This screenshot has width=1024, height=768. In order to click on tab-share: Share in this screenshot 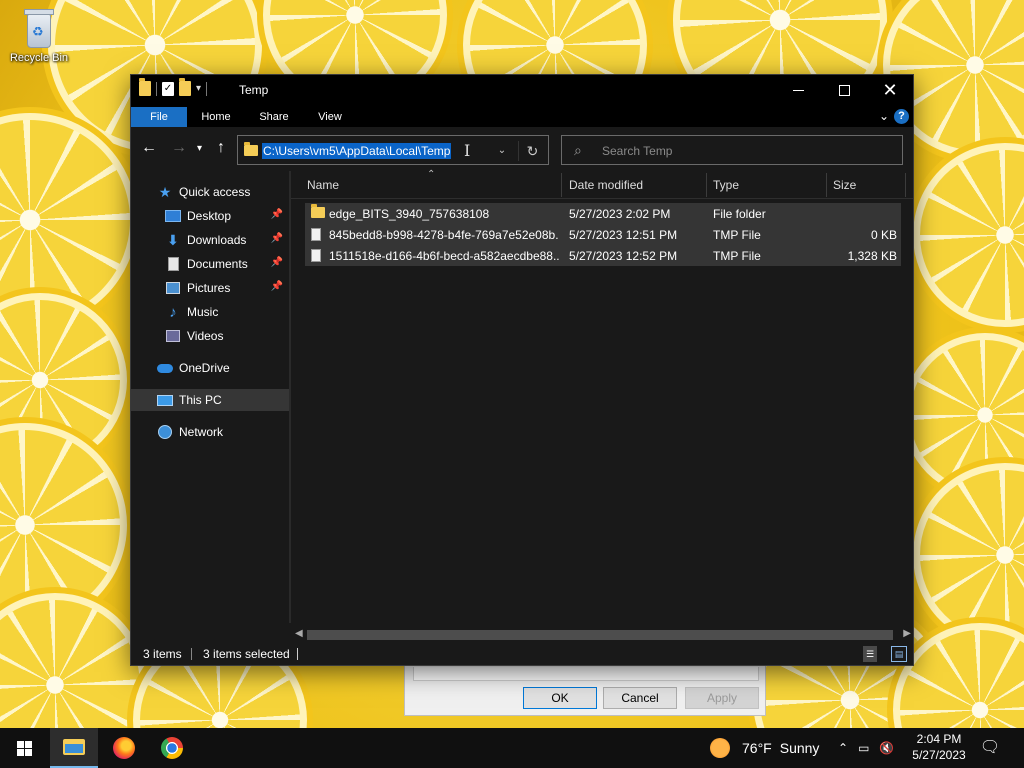, I will do `click(274, 117)`.